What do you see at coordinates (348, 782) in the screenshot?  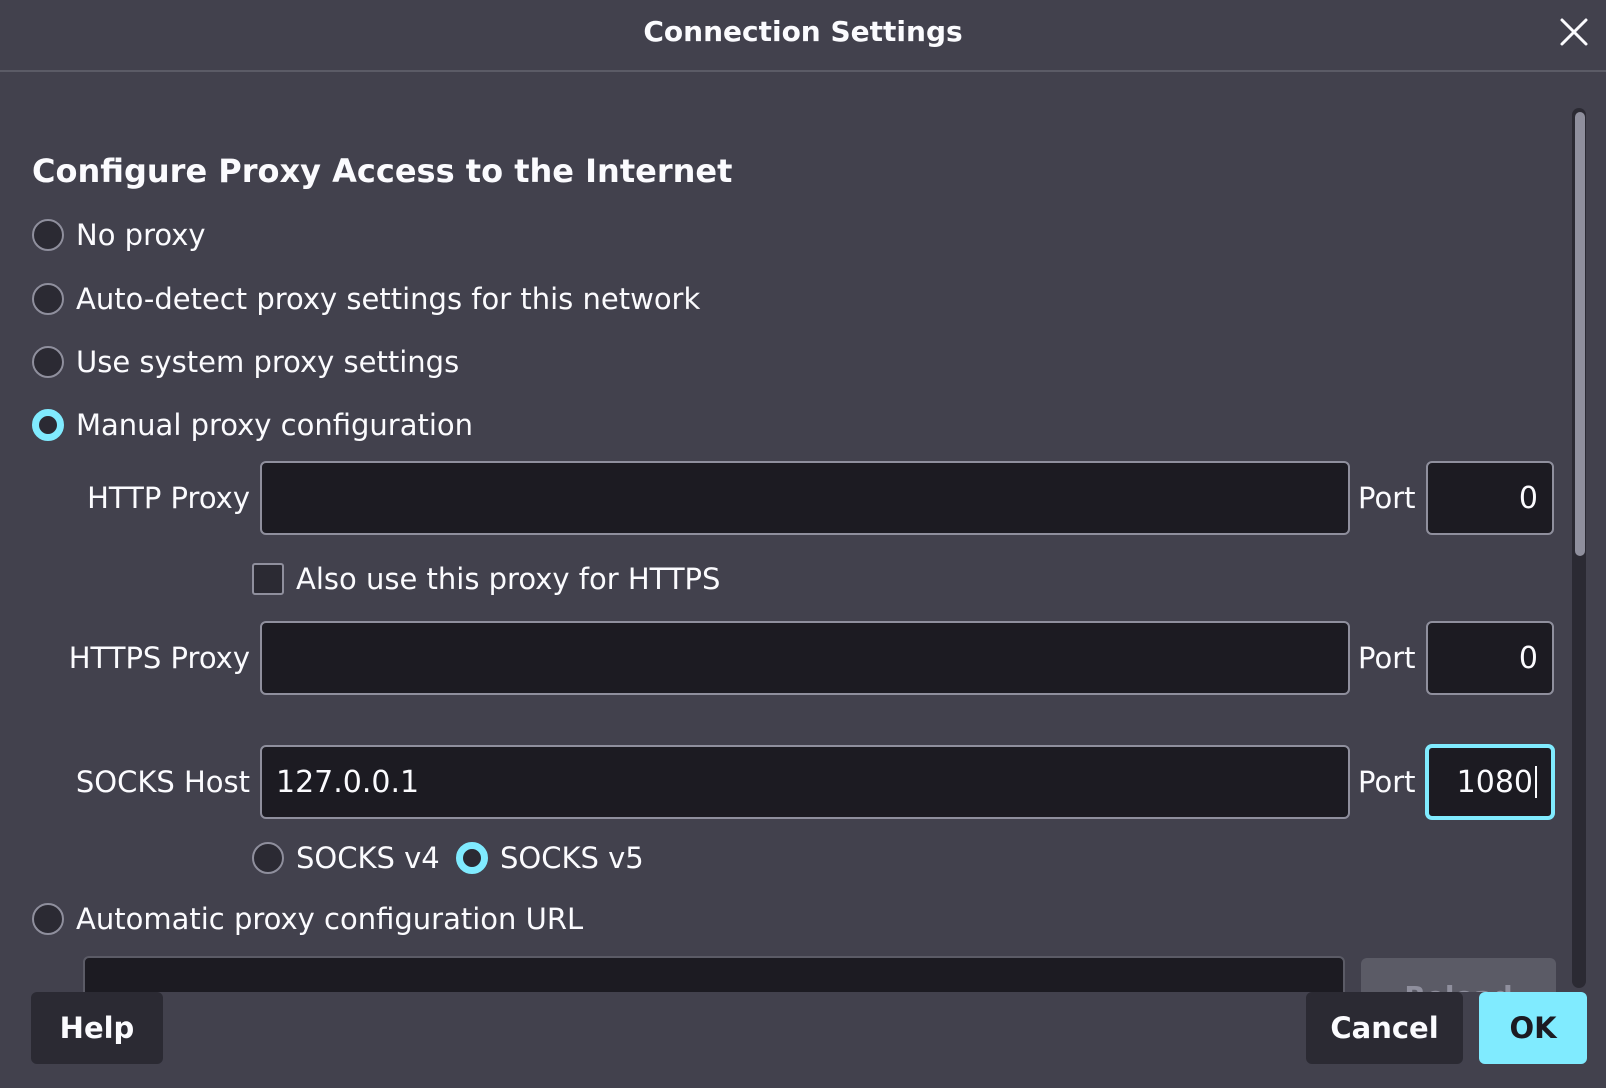 I see `socks-host-value: 127.0.0.1` at bounding box center [348, 782].